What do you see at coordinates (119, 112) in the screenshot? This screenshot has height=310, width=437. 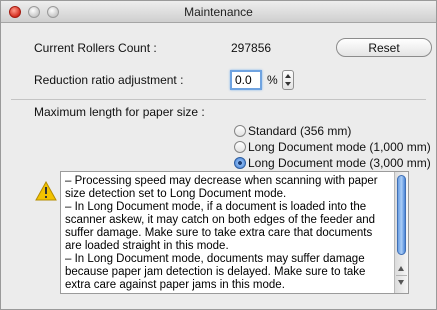 I see `paper-size-label: Maximum length for paper size :` at bounding box center [119, 112].